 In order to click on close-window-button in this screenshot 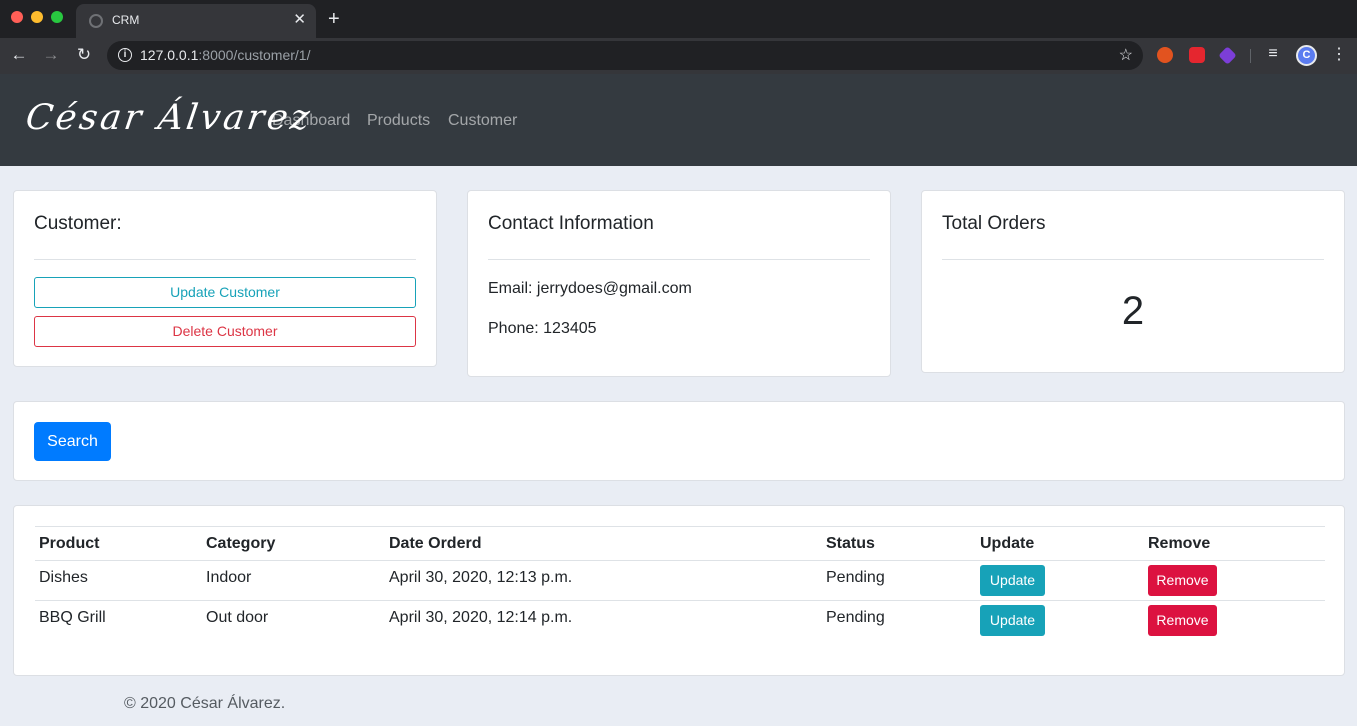, I will do `click(17, 17)`.